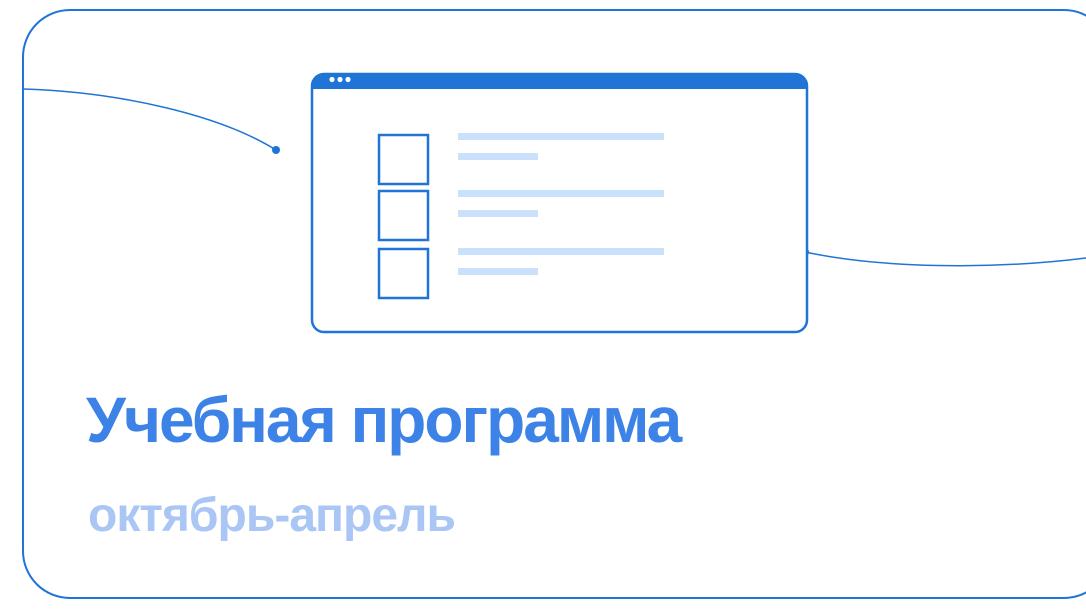  Describe the element at coordinates (149, 119) in the screenshot. I see `connector-line-left` at that location.